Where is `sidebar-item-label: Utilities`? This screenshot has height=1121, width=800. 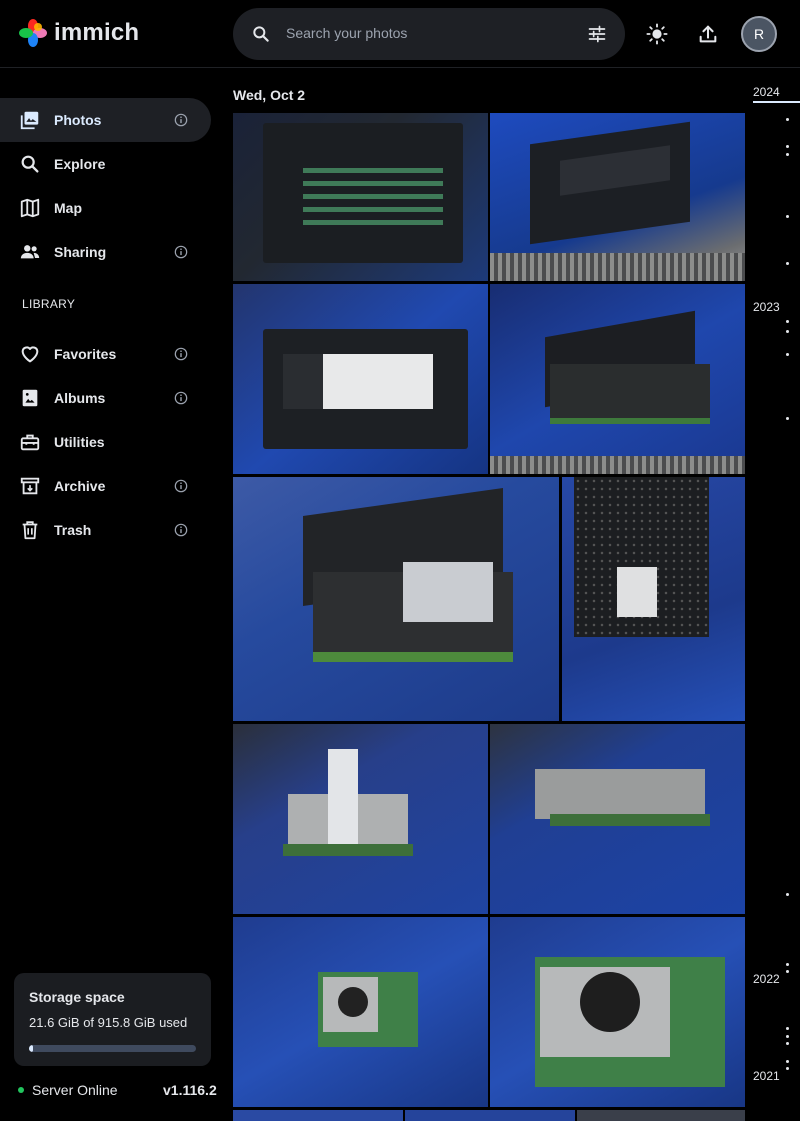
sidebar-item-label: Utilities is located at coordinates (79, 442).